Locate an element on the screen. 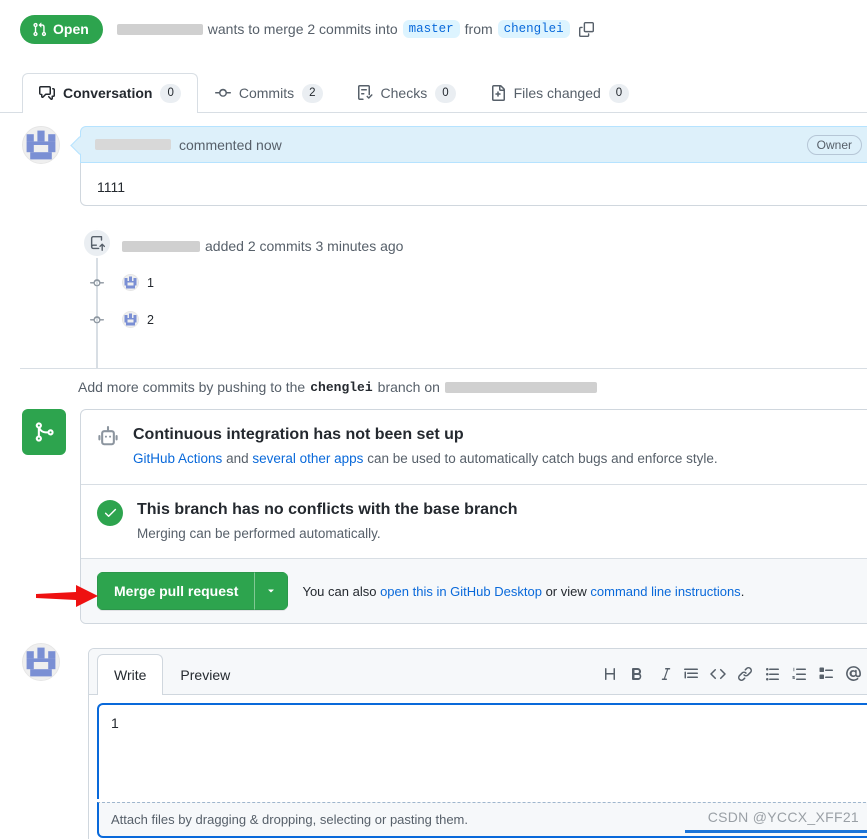  comment-author-avatar is located at coordinates (41, 145).